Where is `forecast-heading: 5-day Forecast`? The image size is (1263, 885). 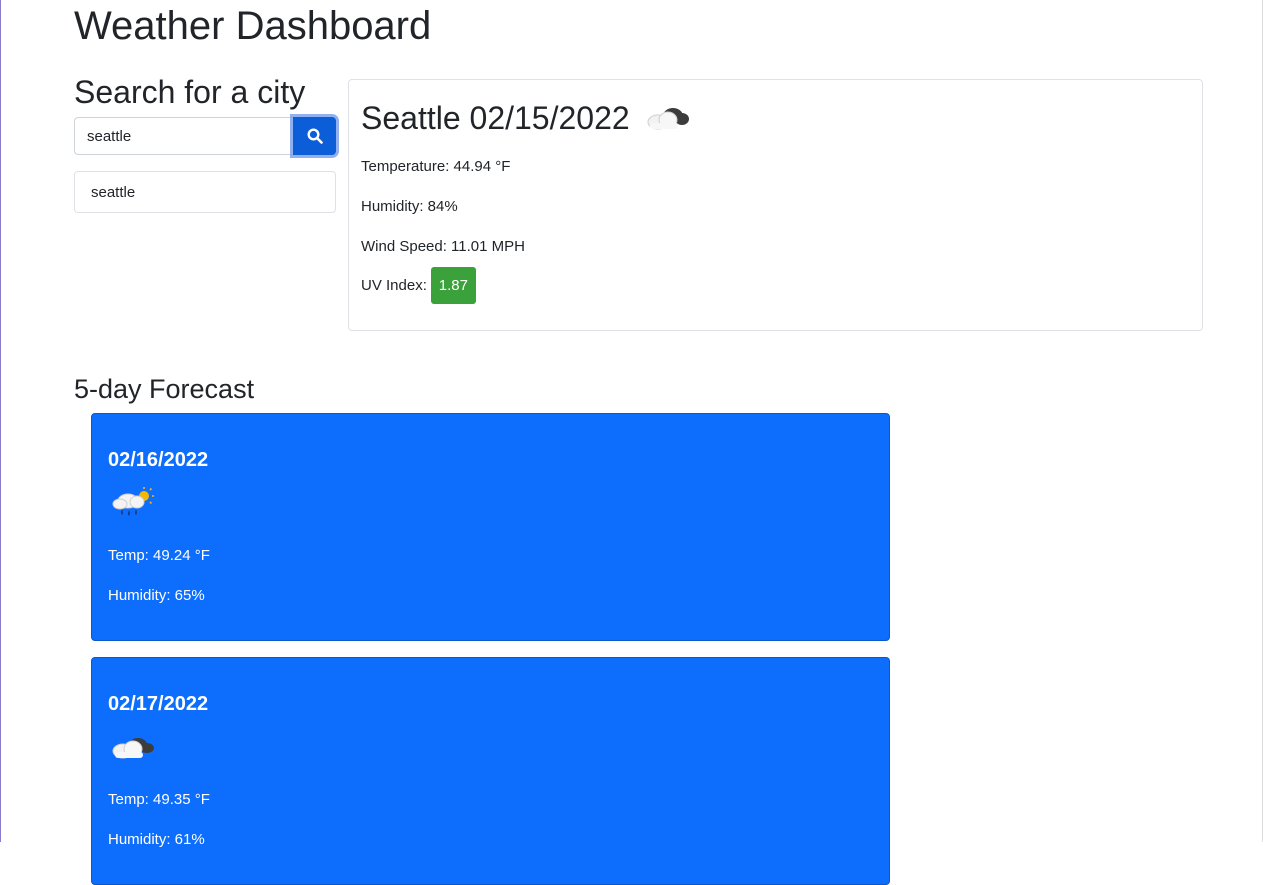
forecast-heading: 5-day Forecast is located at coordinates (164, 389).